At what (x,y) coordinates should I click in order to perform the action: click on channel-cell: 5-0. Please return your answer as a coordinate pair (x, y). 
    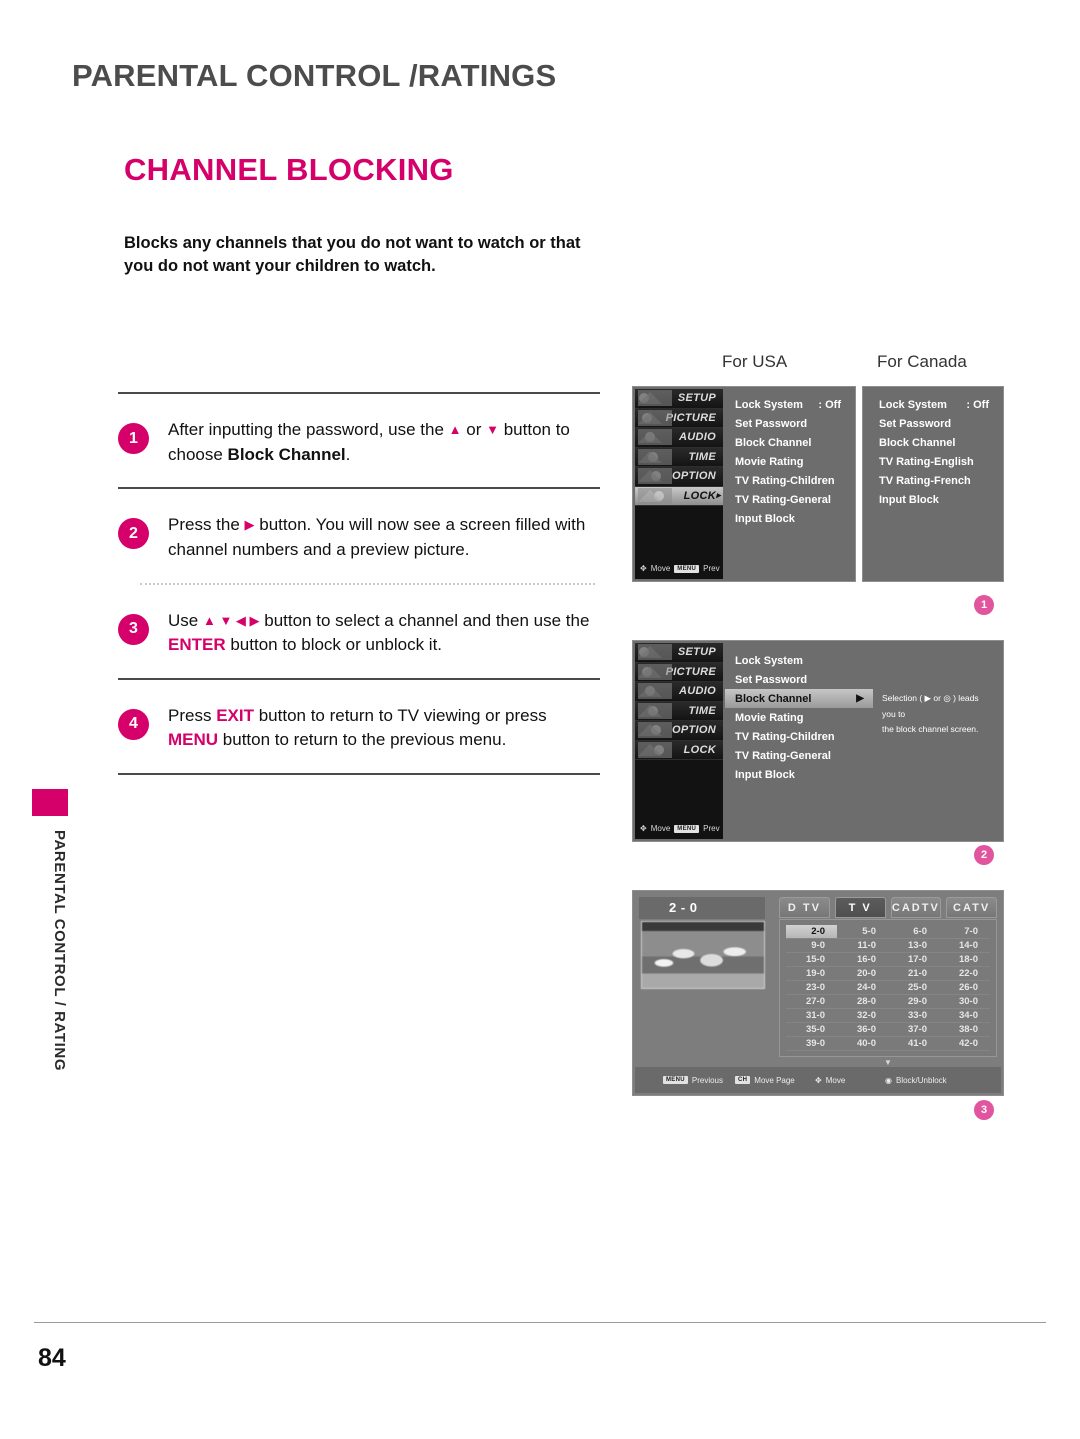
    Looking at the image, I should click on (862, 932).